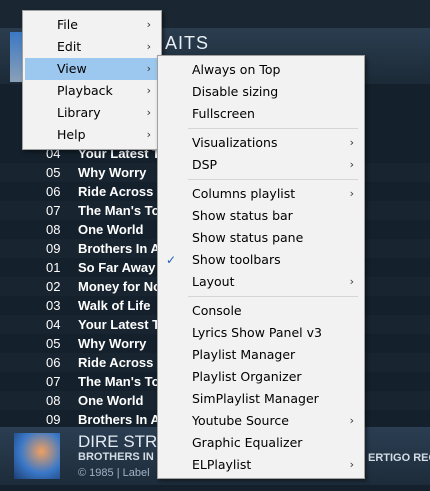  Describe the element at coordinates (244, 354) in the screenshot. I see `menu-item-label: Playlist Manager` at that location.